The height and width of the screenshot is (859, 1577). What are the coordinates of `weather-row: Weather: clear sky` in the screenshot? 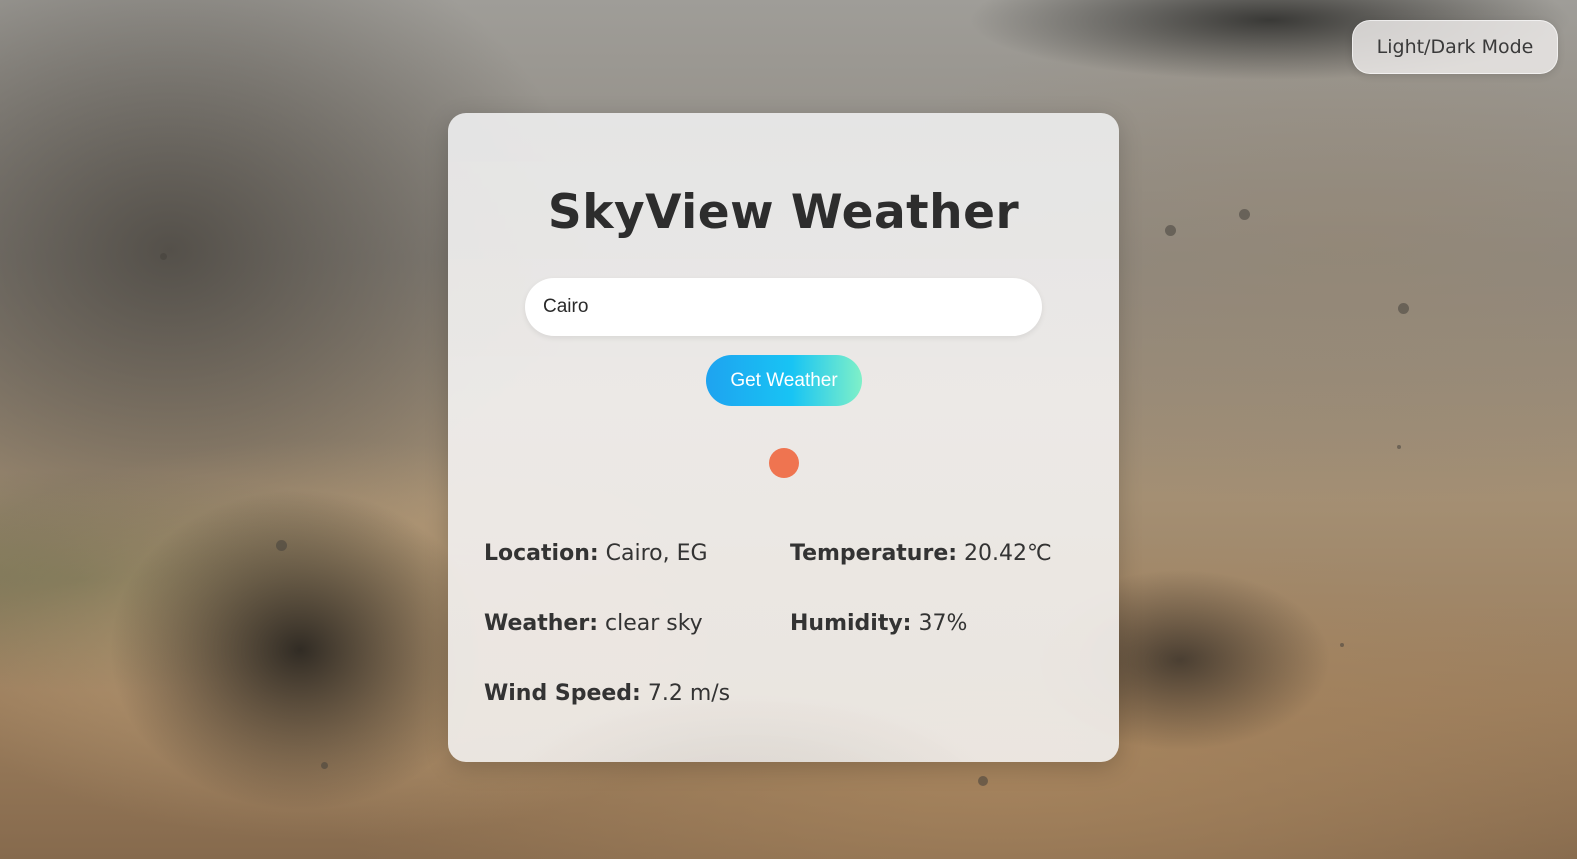 It's located at (593, 623).